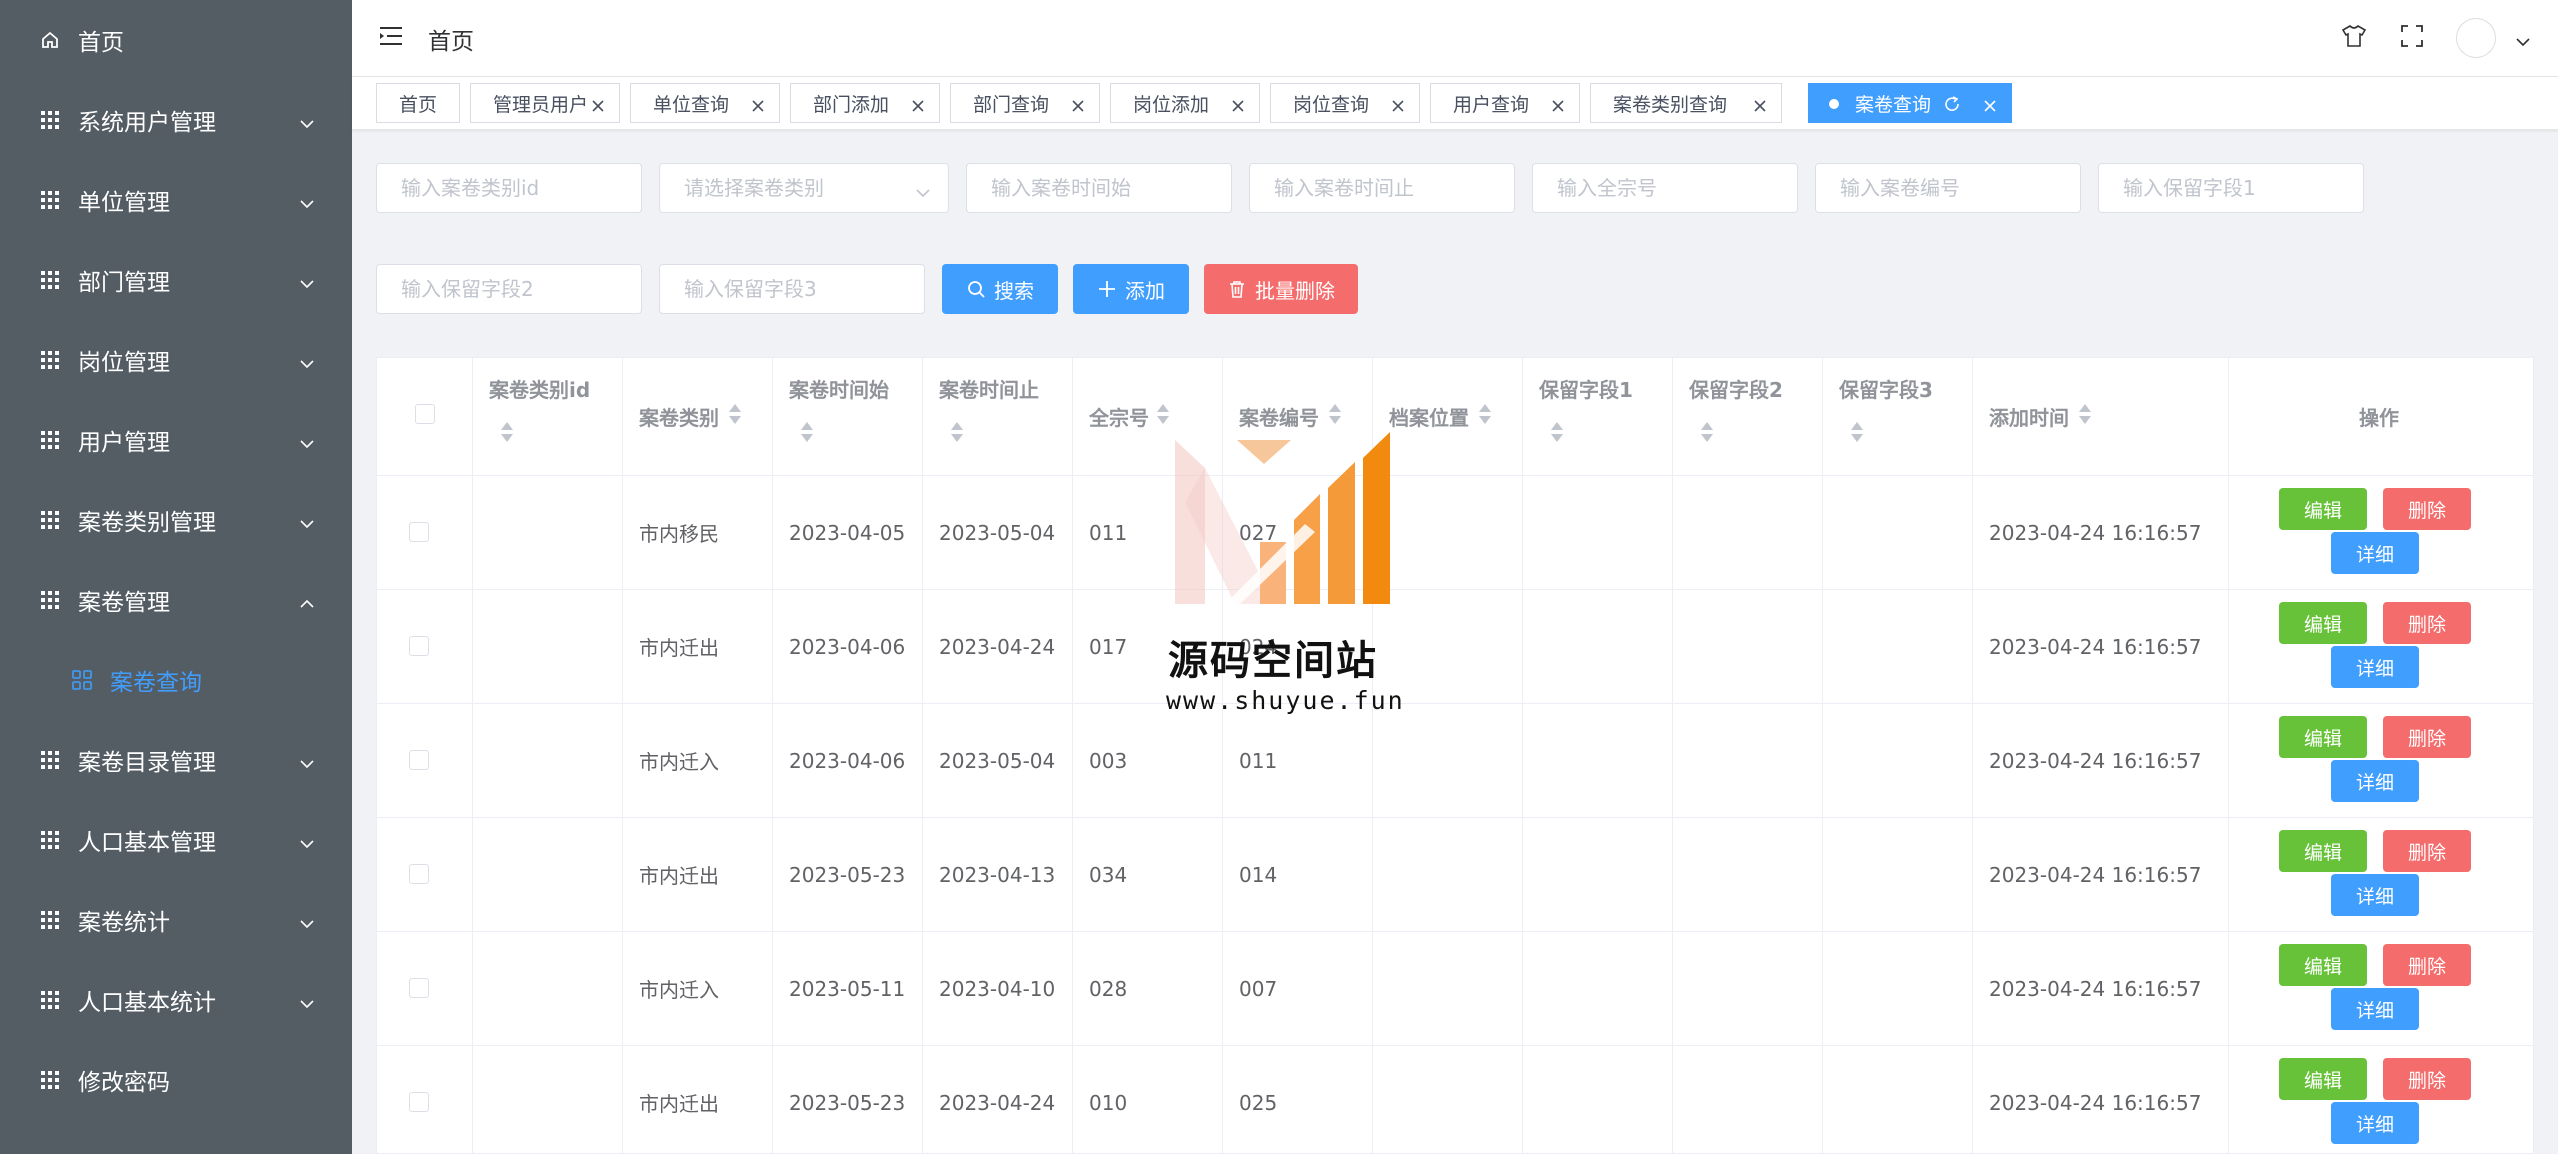 This screenshot has width=2558, height=1154. I want to click on tag-dept-query: 部门查询, so click(1025, 103).